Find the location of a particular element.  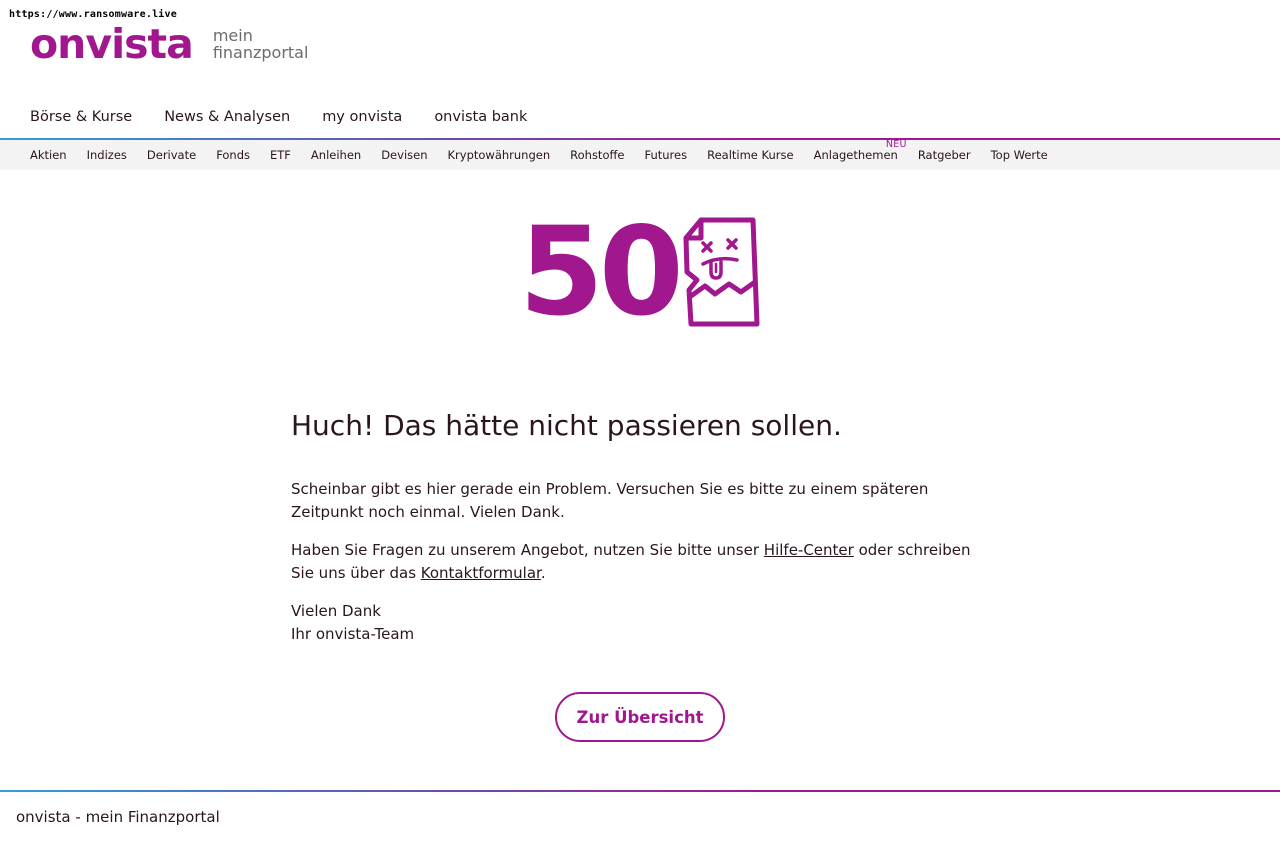

logo-wordmark: onvista is located at coordinates (112, 44).